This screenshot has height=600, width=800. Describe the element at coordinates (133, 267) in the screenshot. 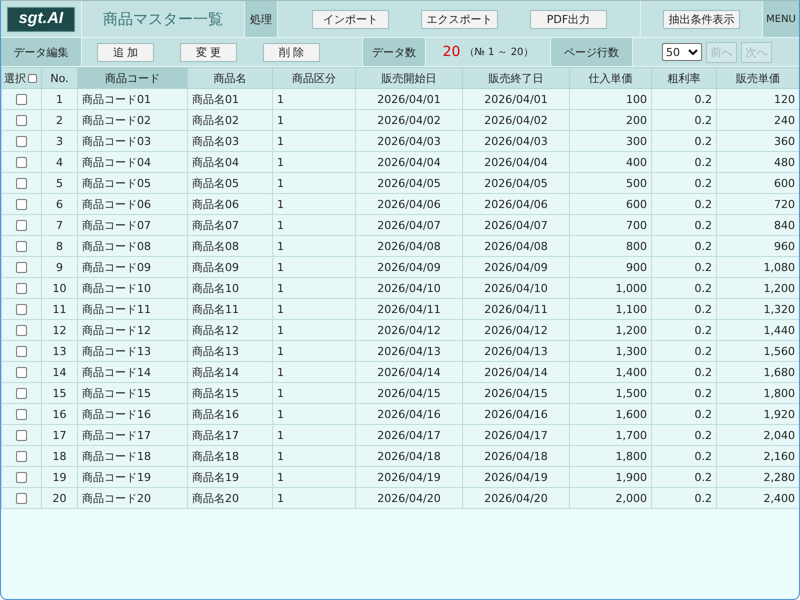

I see `table-cell: 商品コード09` at that location.